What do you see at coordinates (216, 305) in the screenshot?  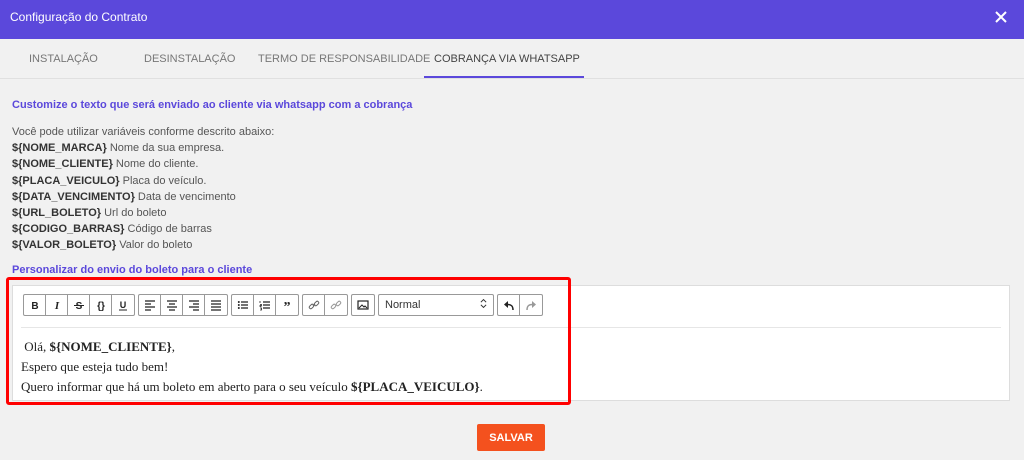 I see `align-justify-icon` at bounding box center [216, 305].